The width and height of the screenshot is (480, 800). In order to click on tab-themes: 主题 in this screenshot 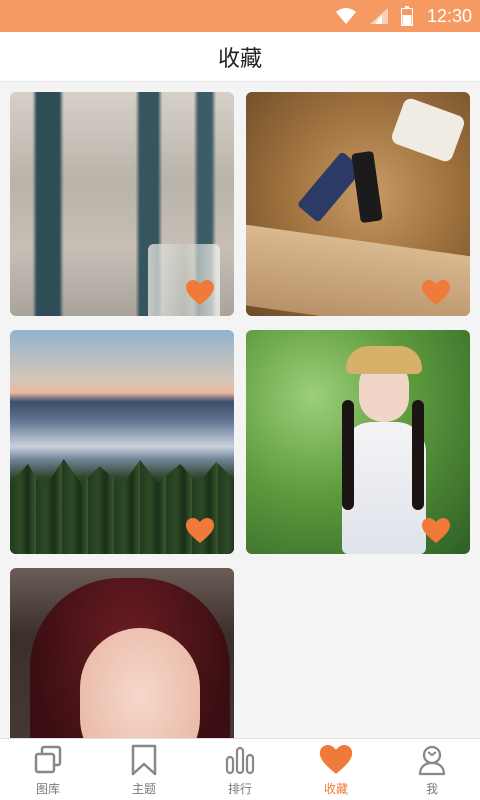, I will do `click(144, 769)`.